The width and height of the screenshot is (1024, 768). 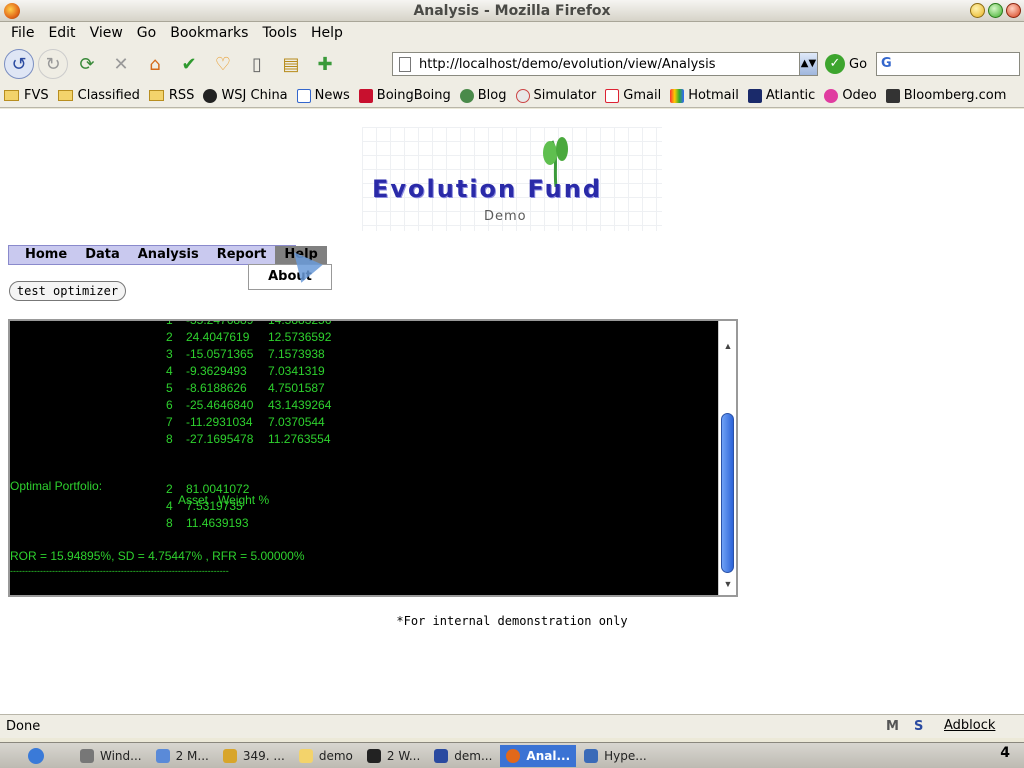 What do you see at coordinates (22, 33) in the screenshot?
I see `menu-file: File` at bounding box center [22, 33].